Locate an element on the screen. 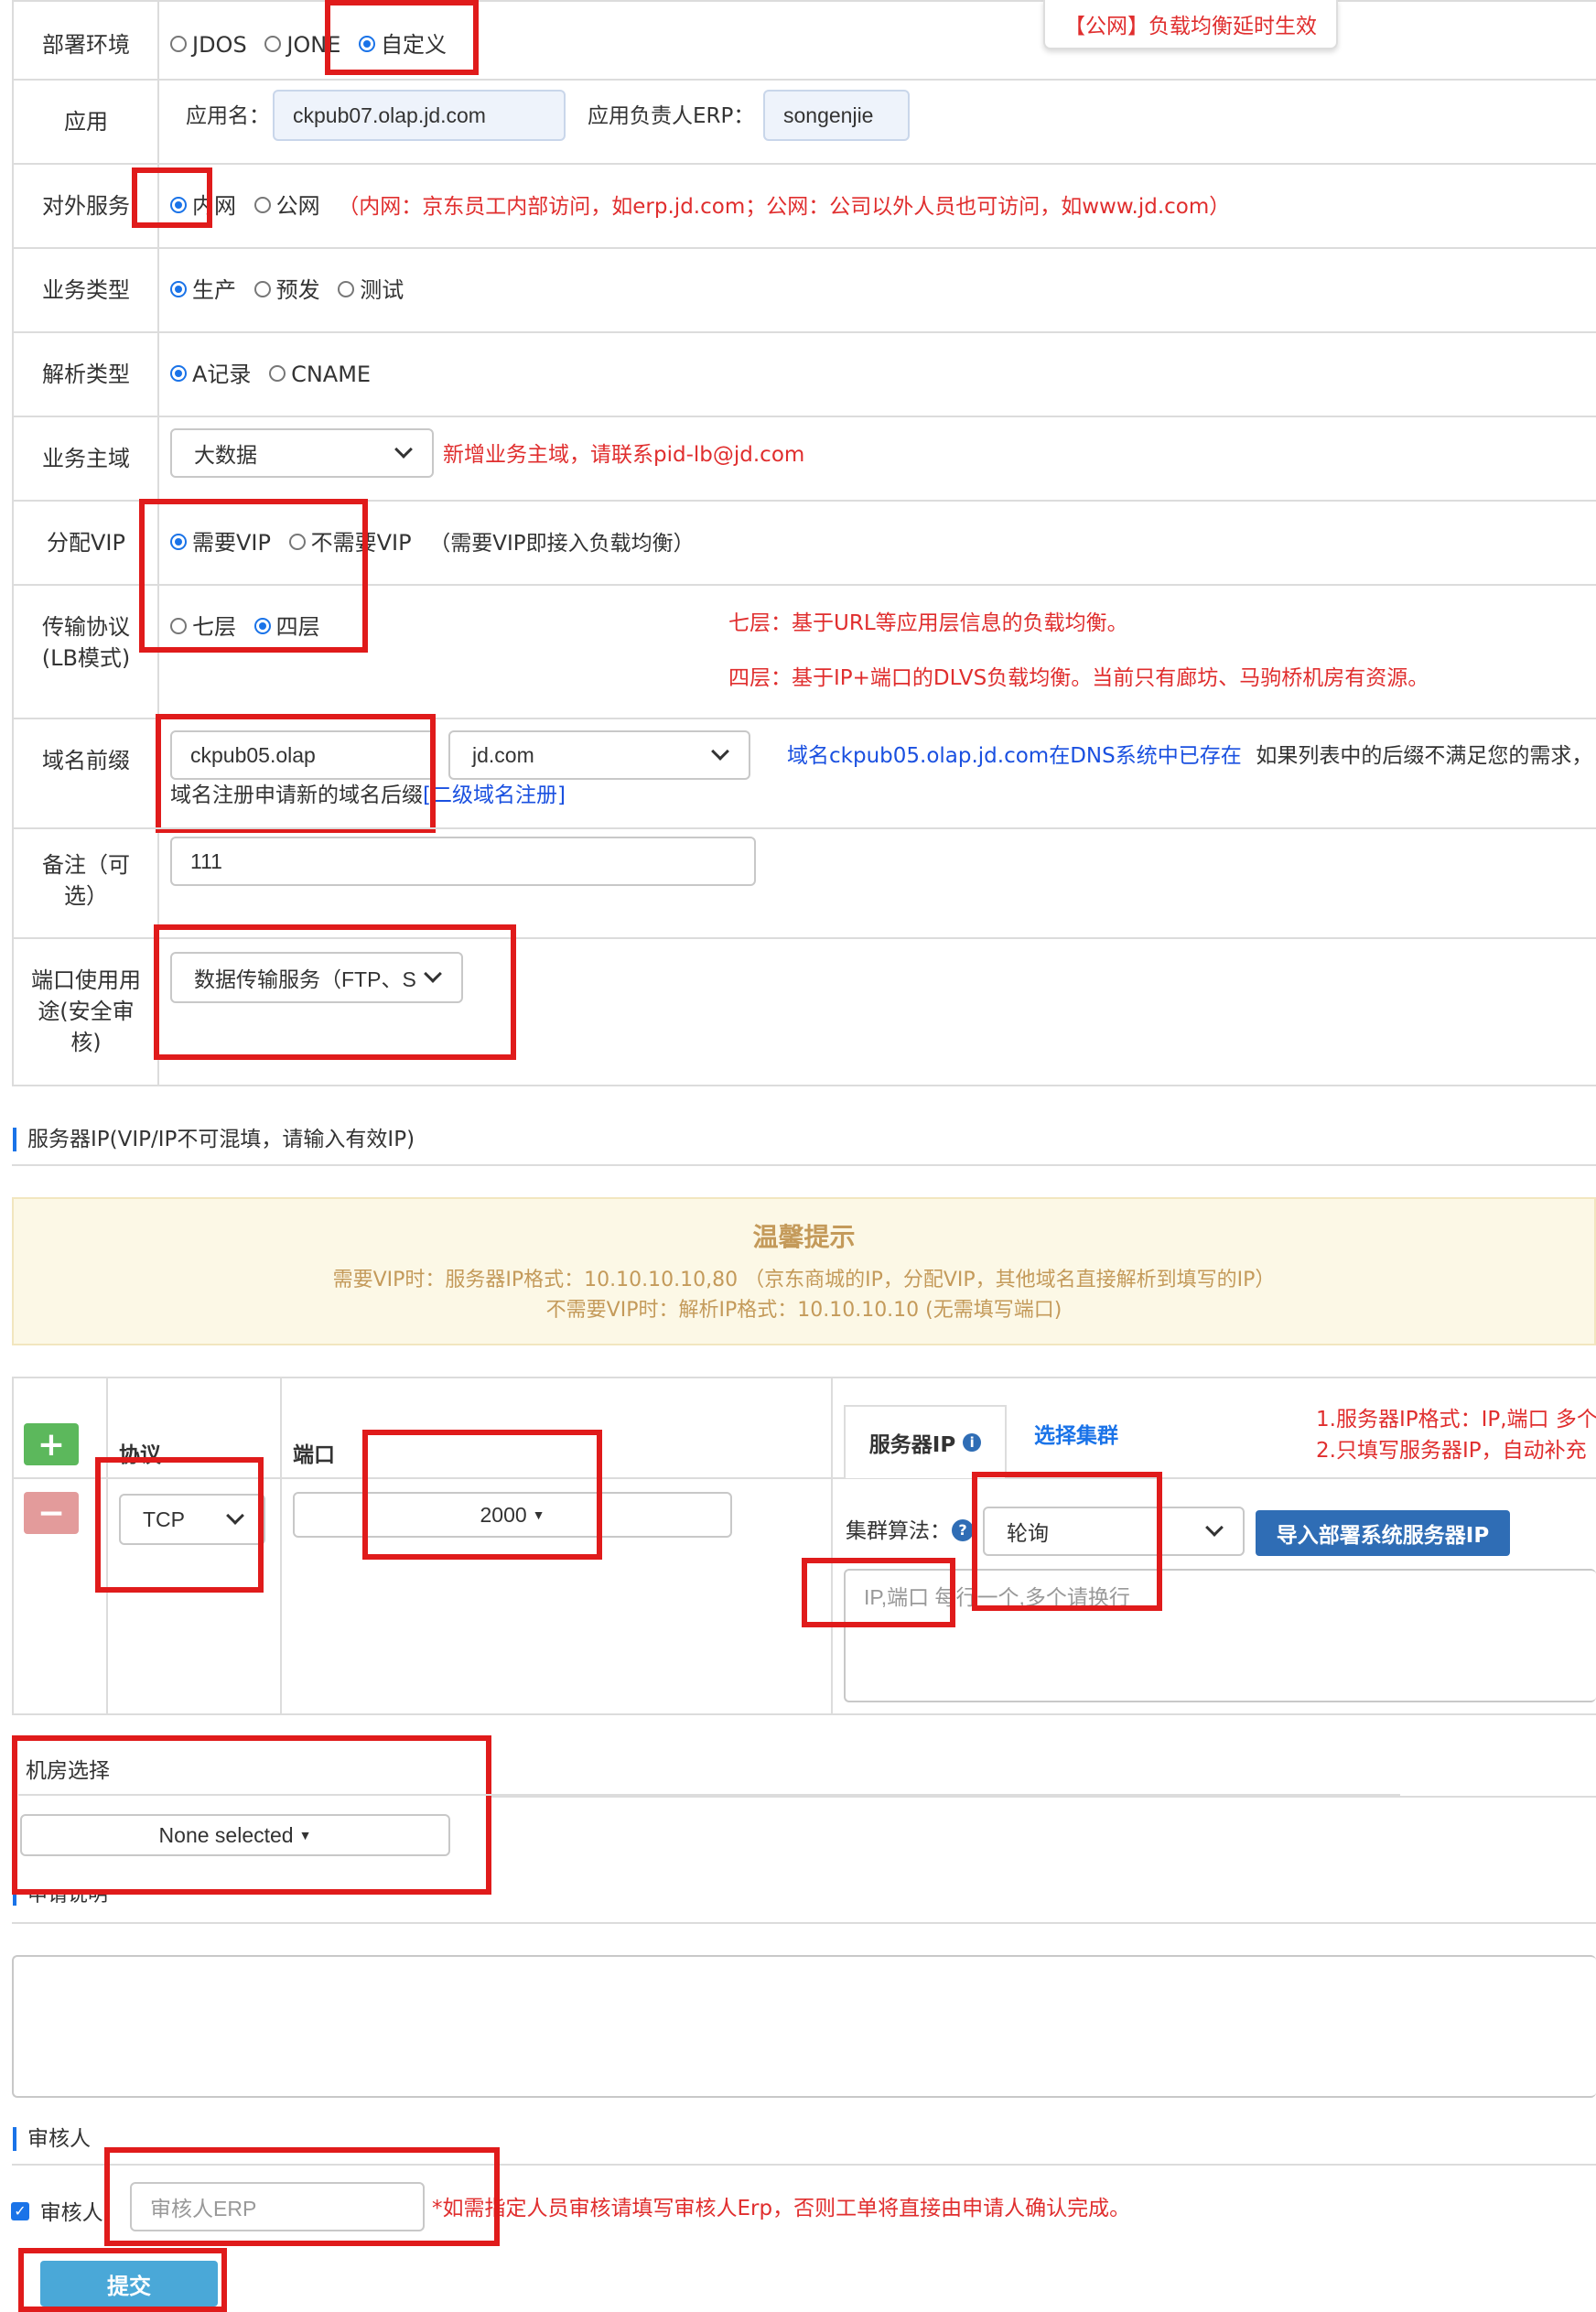 This screenshot has width=1596, height=2312. radio-internet: 公网 is located at coordinates (292, 206).